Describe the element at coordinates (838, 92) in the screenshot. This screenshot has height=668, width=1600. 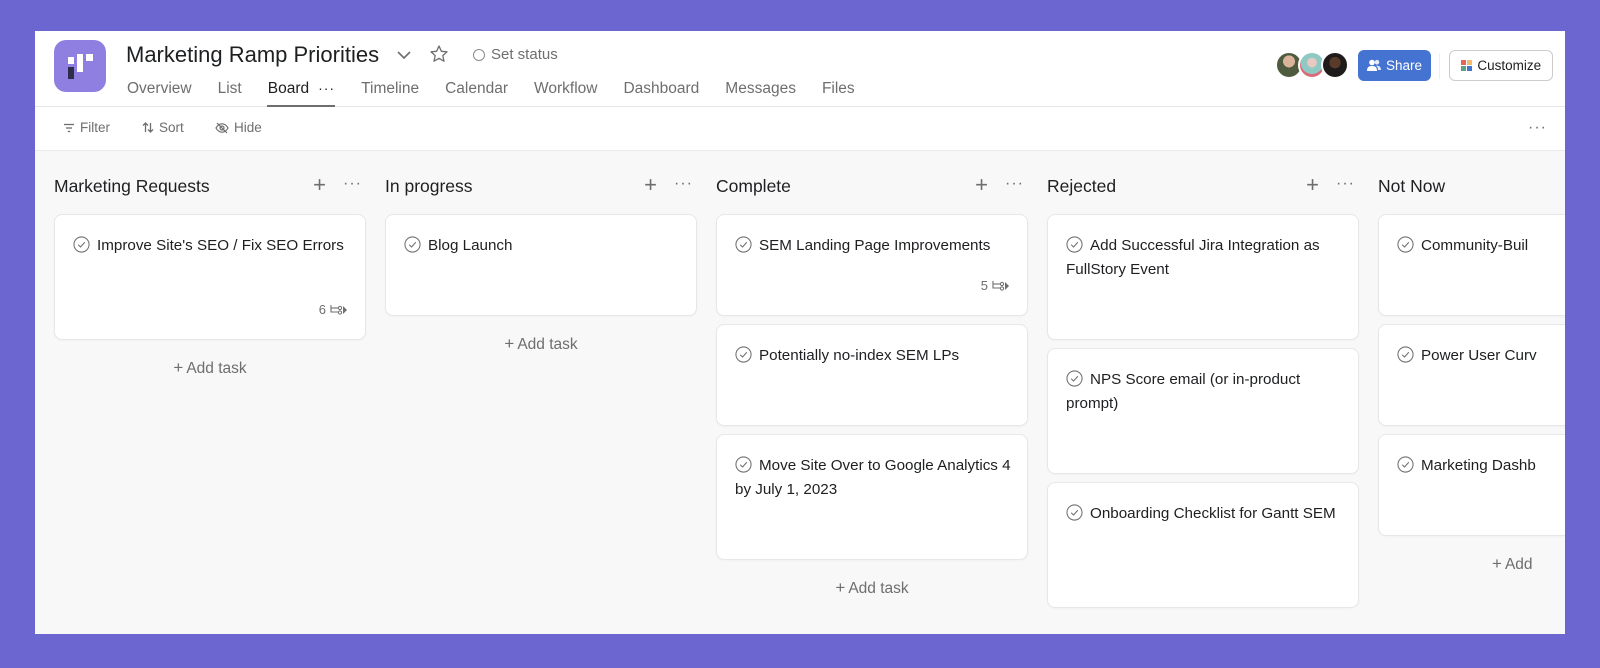
I see `tab-files: Files` at that location.